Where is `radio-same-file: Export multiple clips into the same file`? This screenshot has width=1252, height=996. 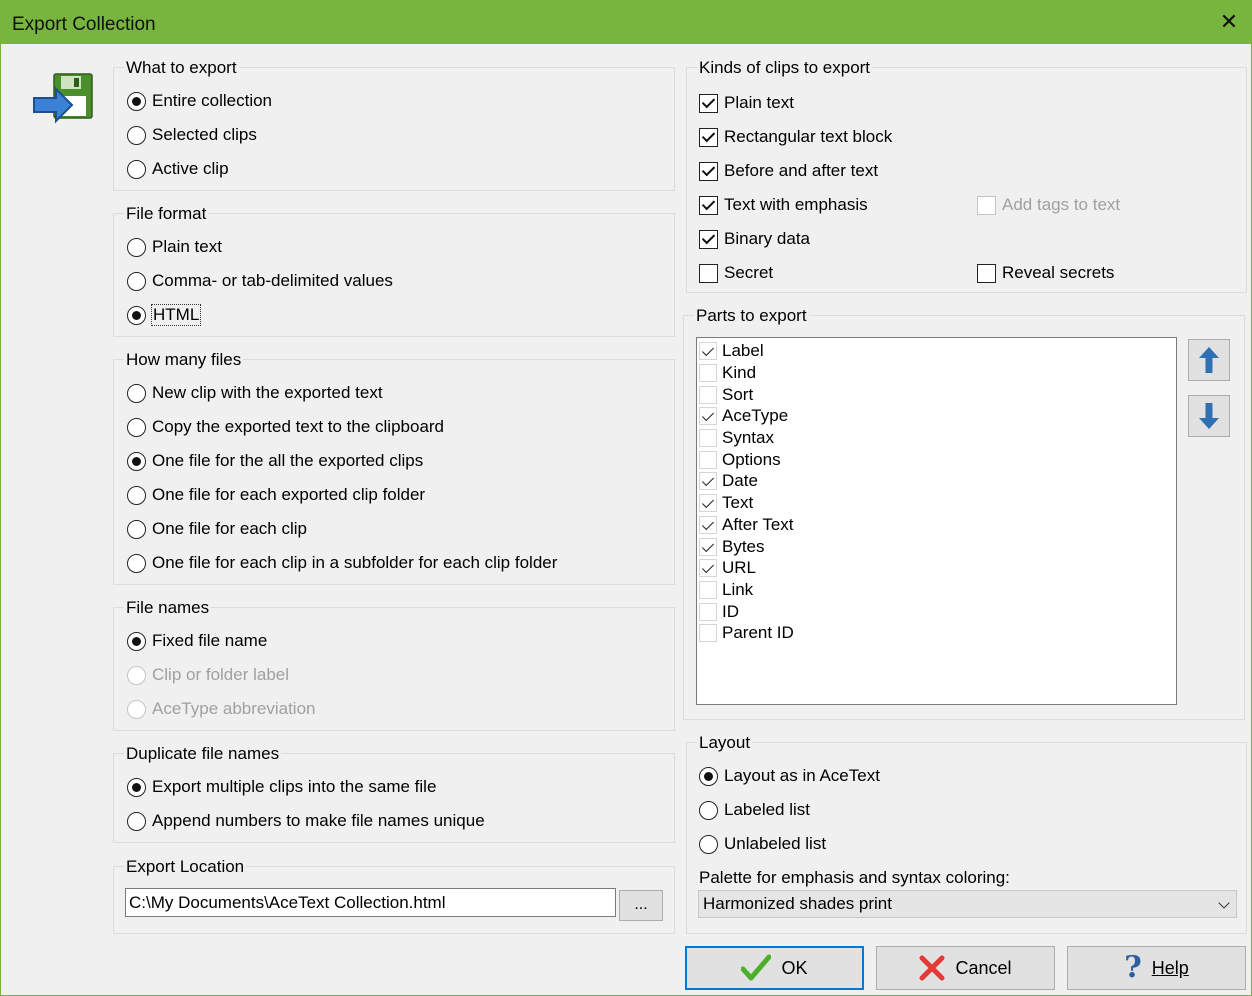
radio-same-file: Export multiple clips into the same file is located at coordinates (281, 787).